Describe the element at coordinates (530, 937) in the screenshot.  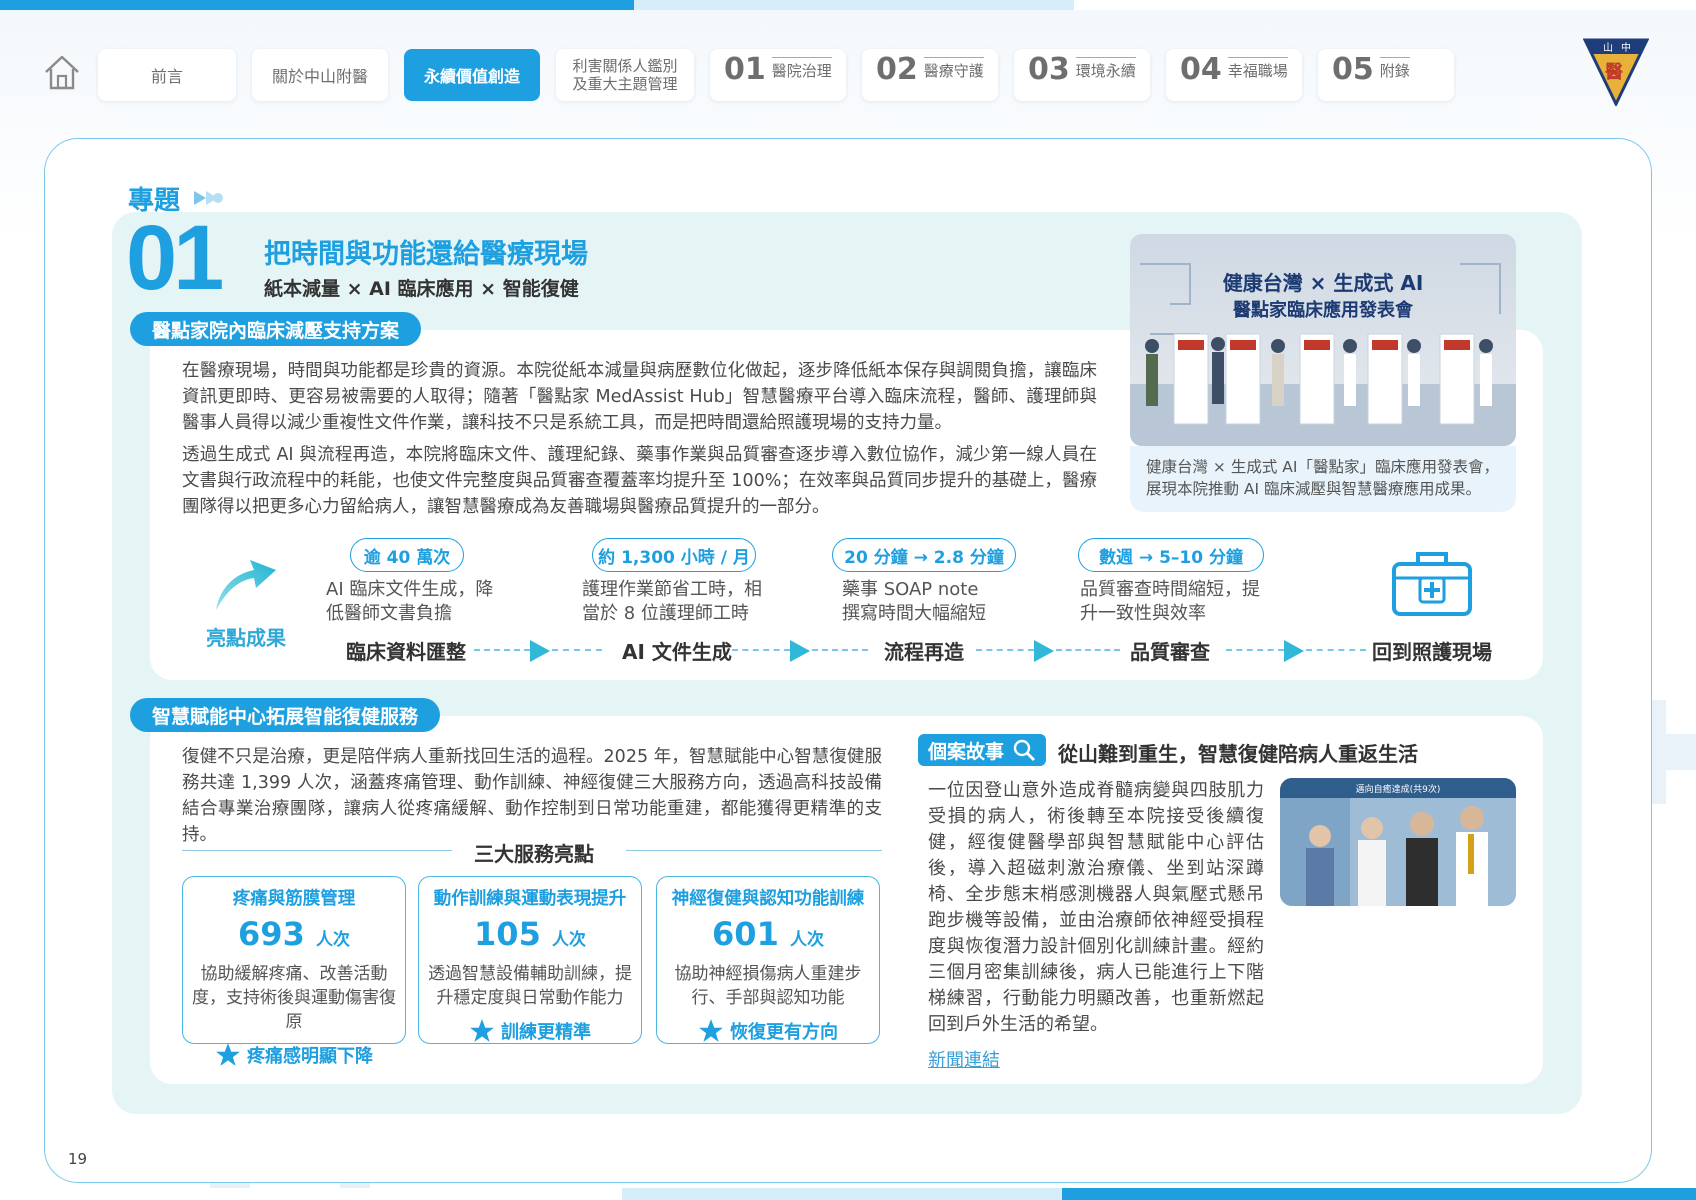
I see `service-card-value-row: 105 人次` at that location.